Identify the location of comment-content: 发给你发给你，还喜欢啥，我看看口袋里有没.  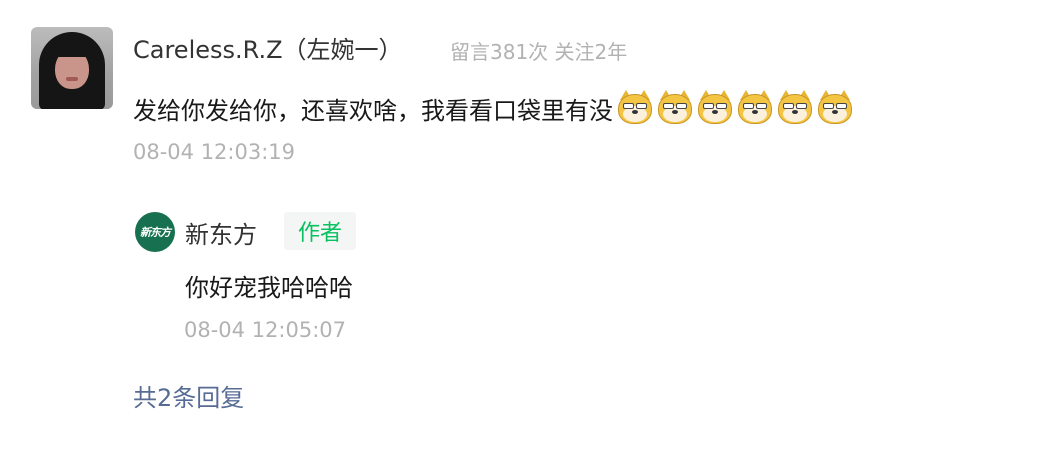
(493, 108).